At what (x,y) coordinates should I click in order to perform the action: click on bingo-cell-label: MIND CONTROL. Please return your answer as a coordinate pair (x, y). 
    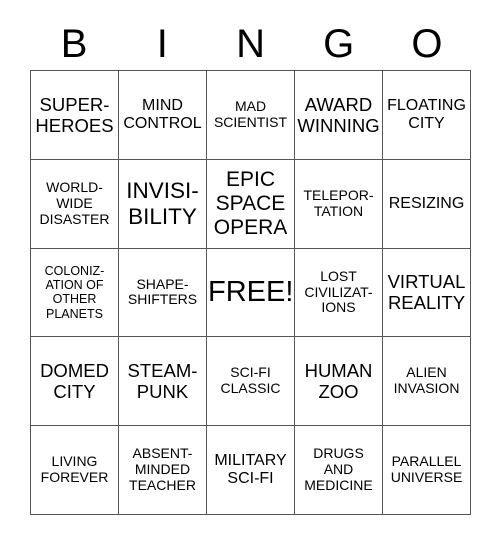
    Looking at the image, I should click on (162, 114).